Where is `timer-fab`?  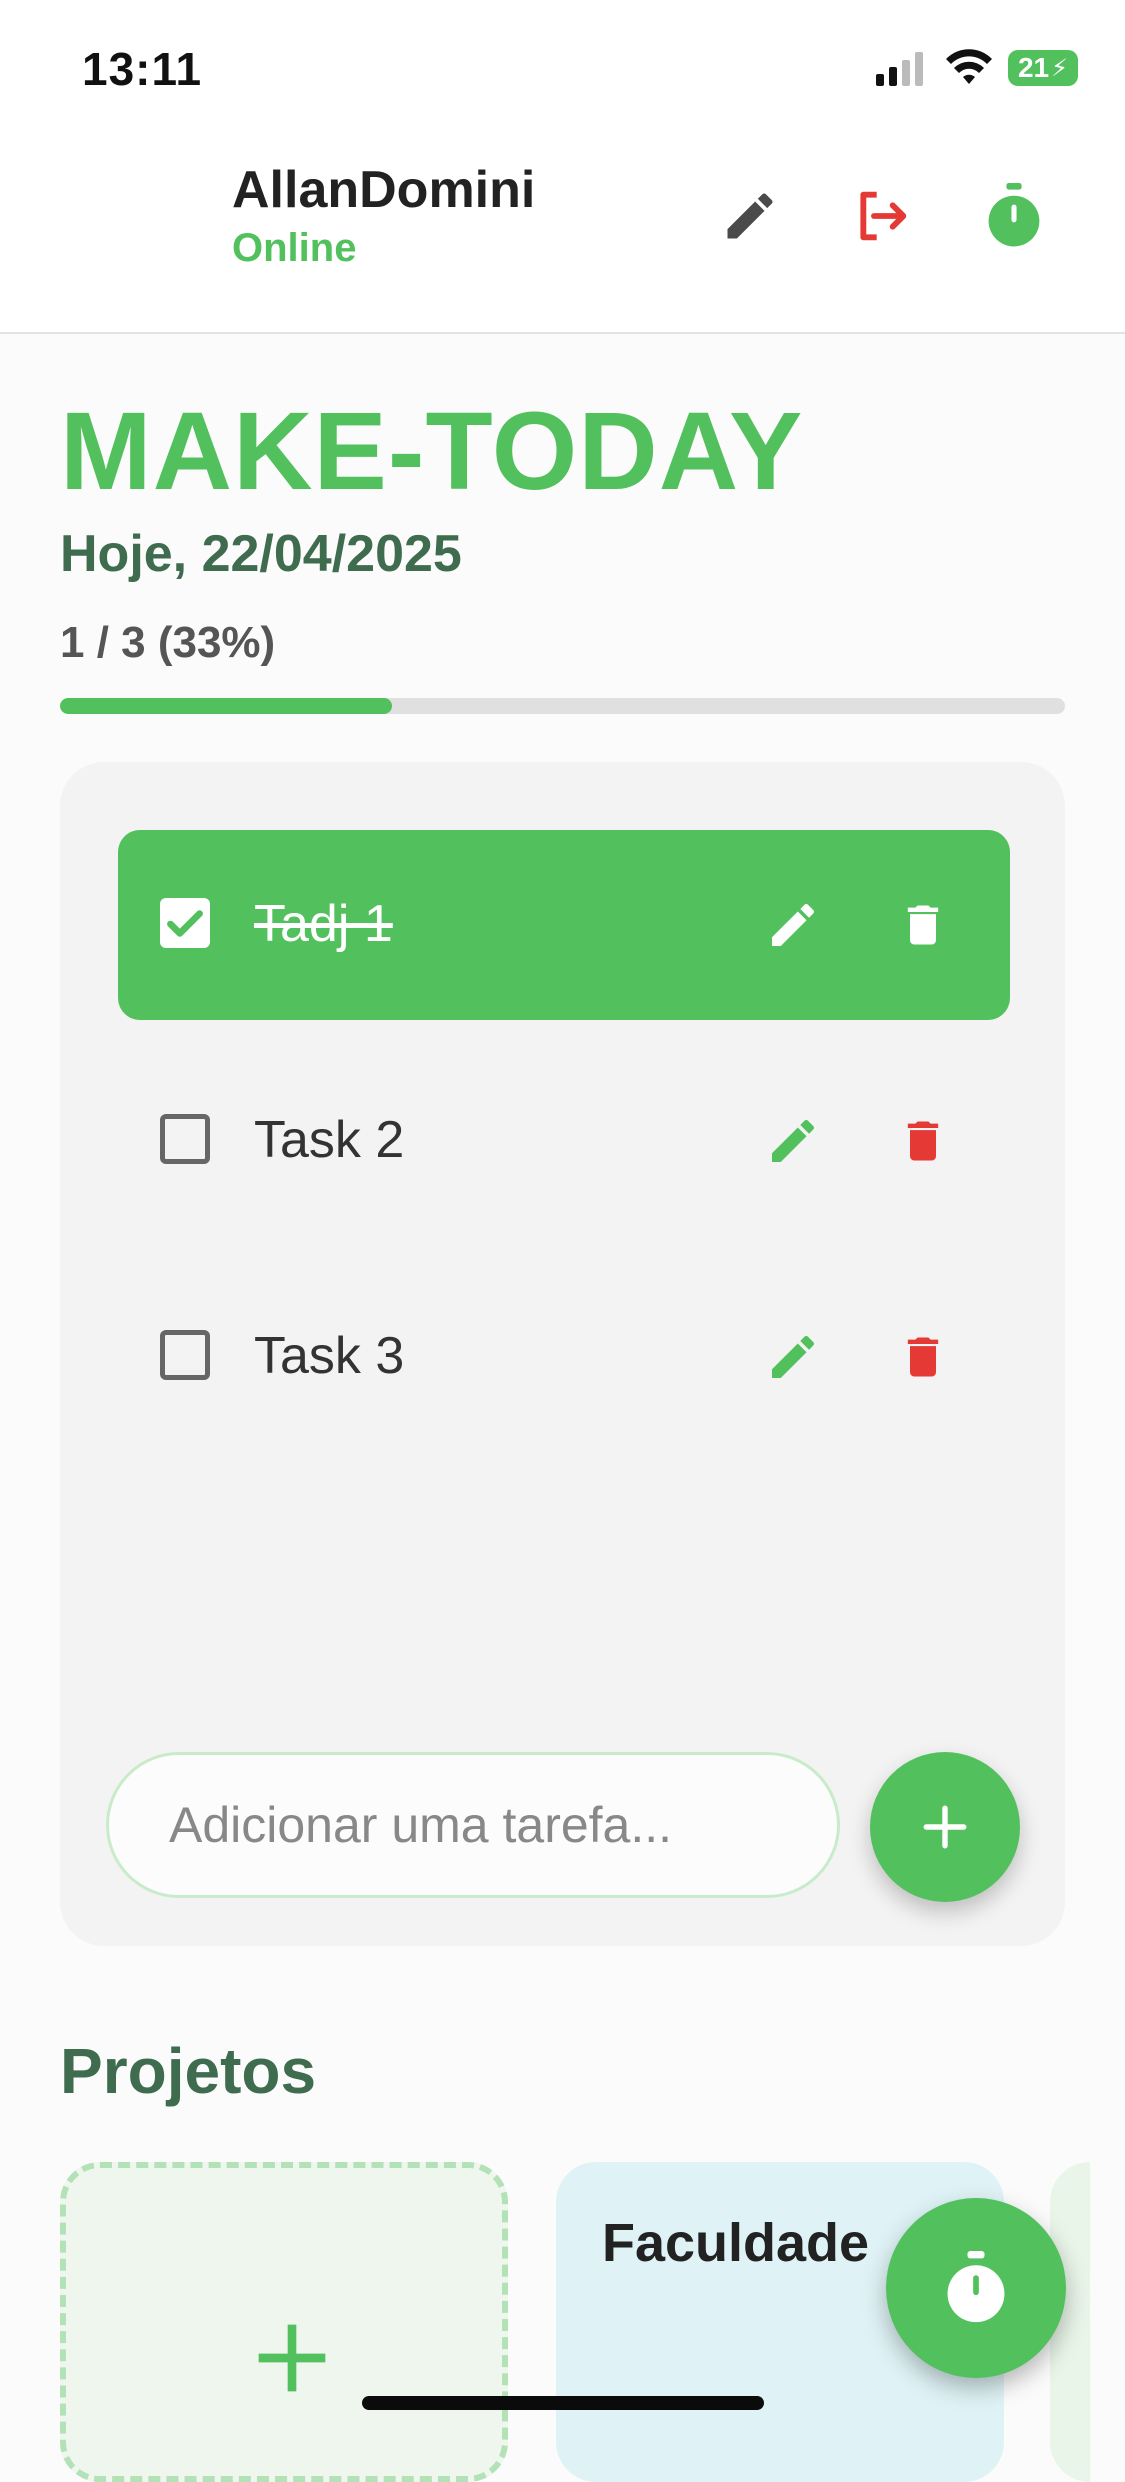
timer-fab is located at coordinates (976, 2288).